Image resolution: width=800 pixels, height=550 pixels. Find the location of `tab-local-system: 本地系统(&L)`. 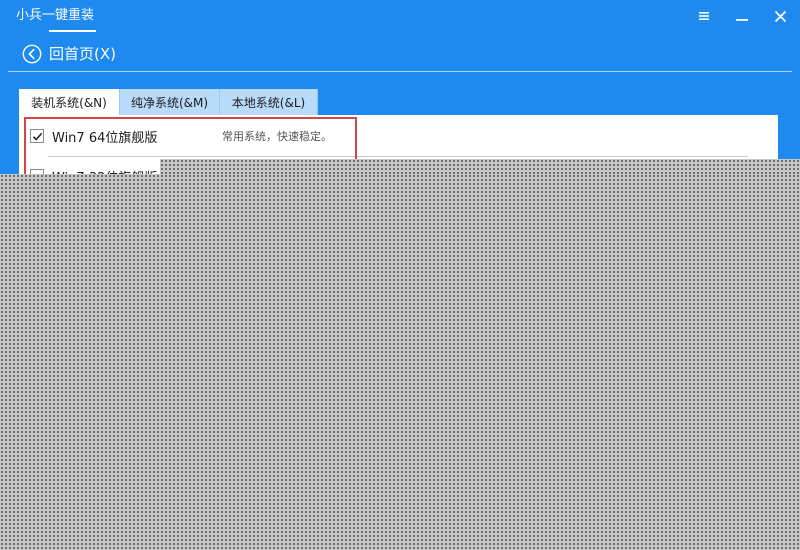

tab-local-system: 本地系统(&L) is located at coordinates (269, 102).